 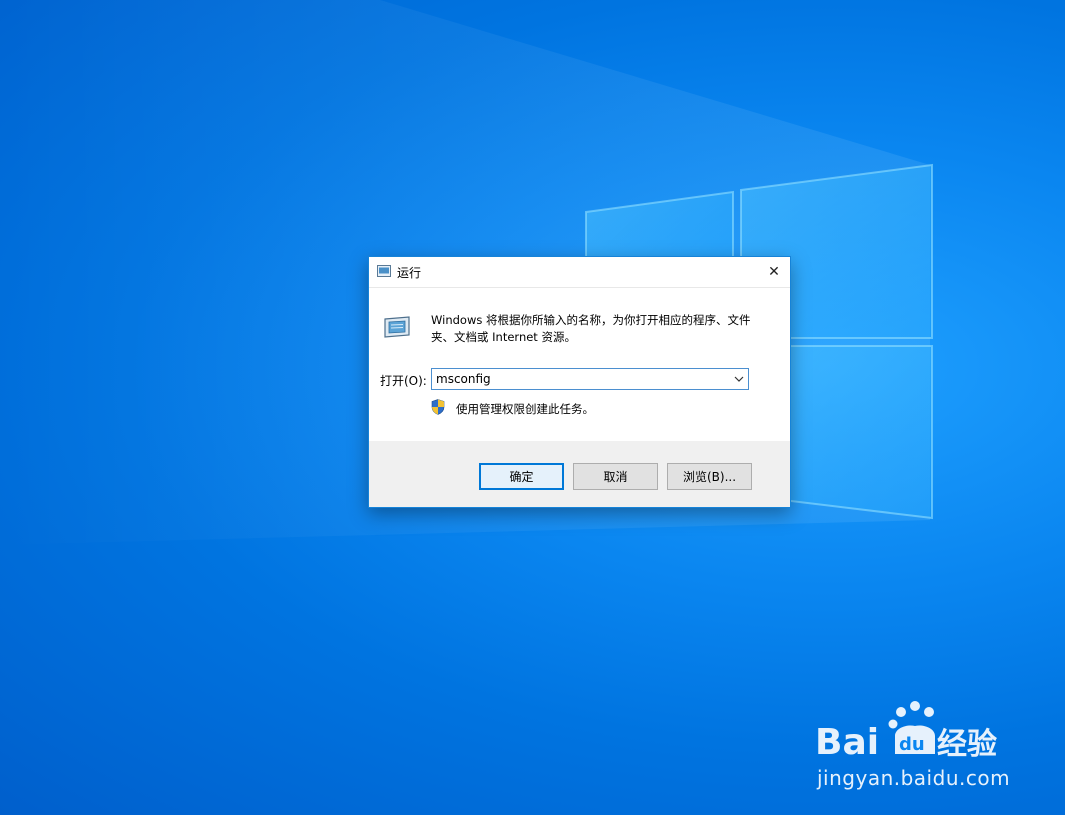 What do you see at coordinates (615, 476) in the screenshot?
I see `cancel-button: 取消` at bounding box center [615, 476].